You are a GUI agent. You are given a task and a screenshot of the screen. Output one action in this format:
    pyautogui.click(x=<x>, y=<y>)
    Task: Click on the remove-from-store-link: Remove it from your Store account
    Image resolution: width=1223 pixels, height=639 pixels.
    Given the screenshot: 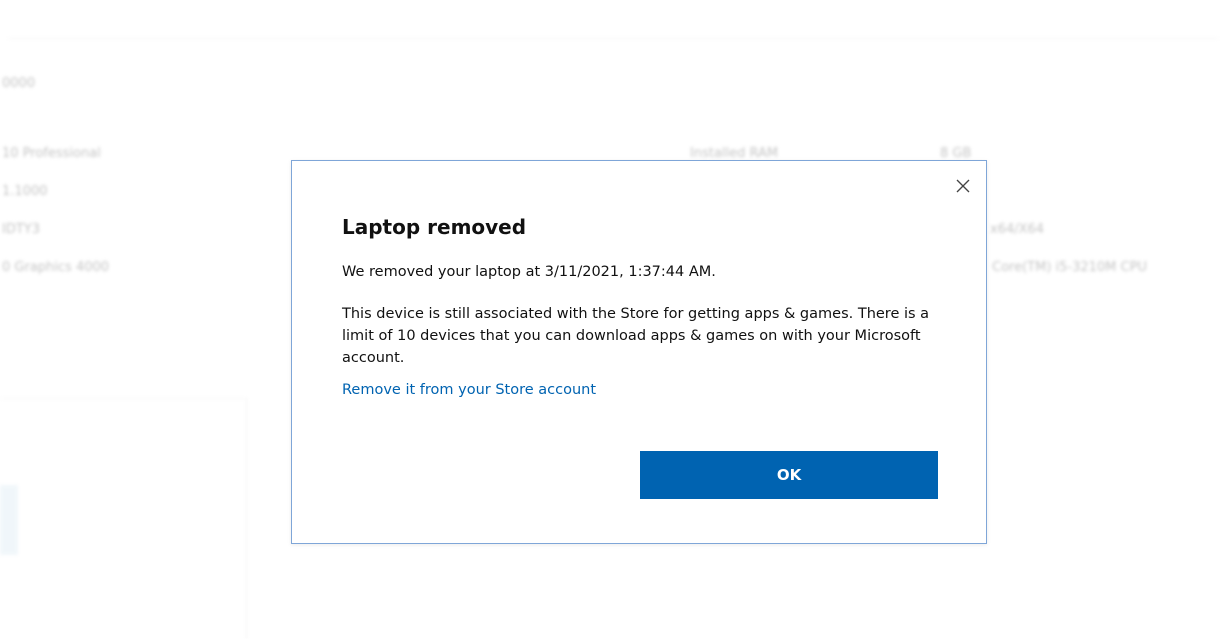 What is the action you would take?
    pyautogui.click(x=469, y=390)
    